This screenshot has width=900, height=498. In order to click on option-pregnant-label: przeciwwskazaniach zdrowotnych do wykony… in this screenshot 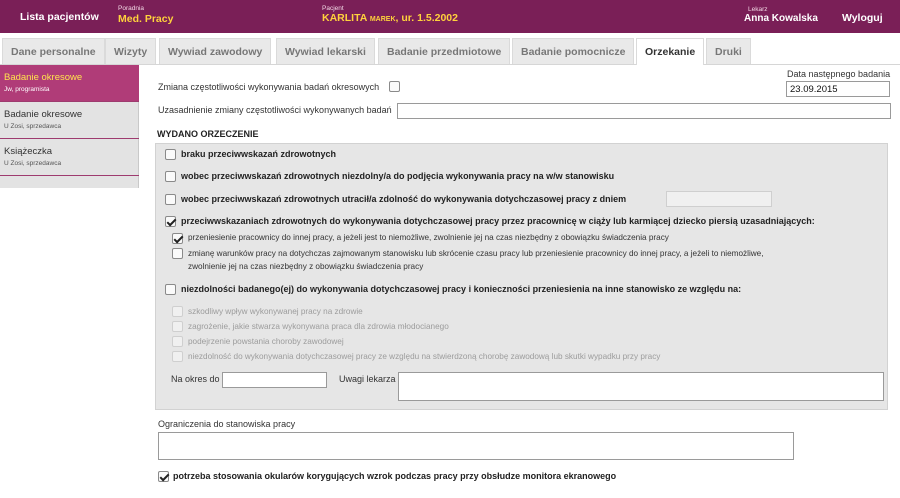, I will do `click(498, 221)`.